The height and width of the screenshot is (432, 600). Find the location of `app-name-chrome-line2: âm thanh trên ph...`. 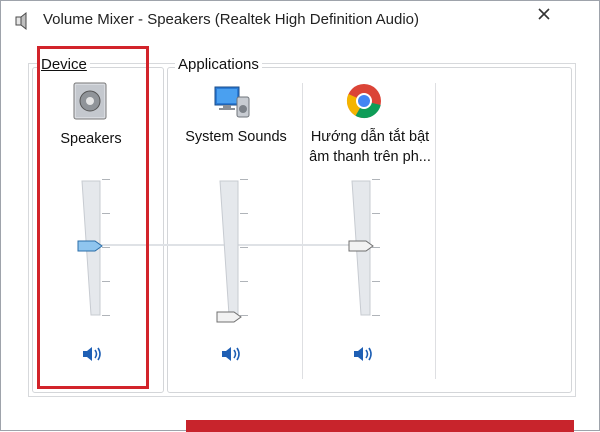

app-name-chrome-line2: âm thanh trên ph... is located at coordinates (370, 157).